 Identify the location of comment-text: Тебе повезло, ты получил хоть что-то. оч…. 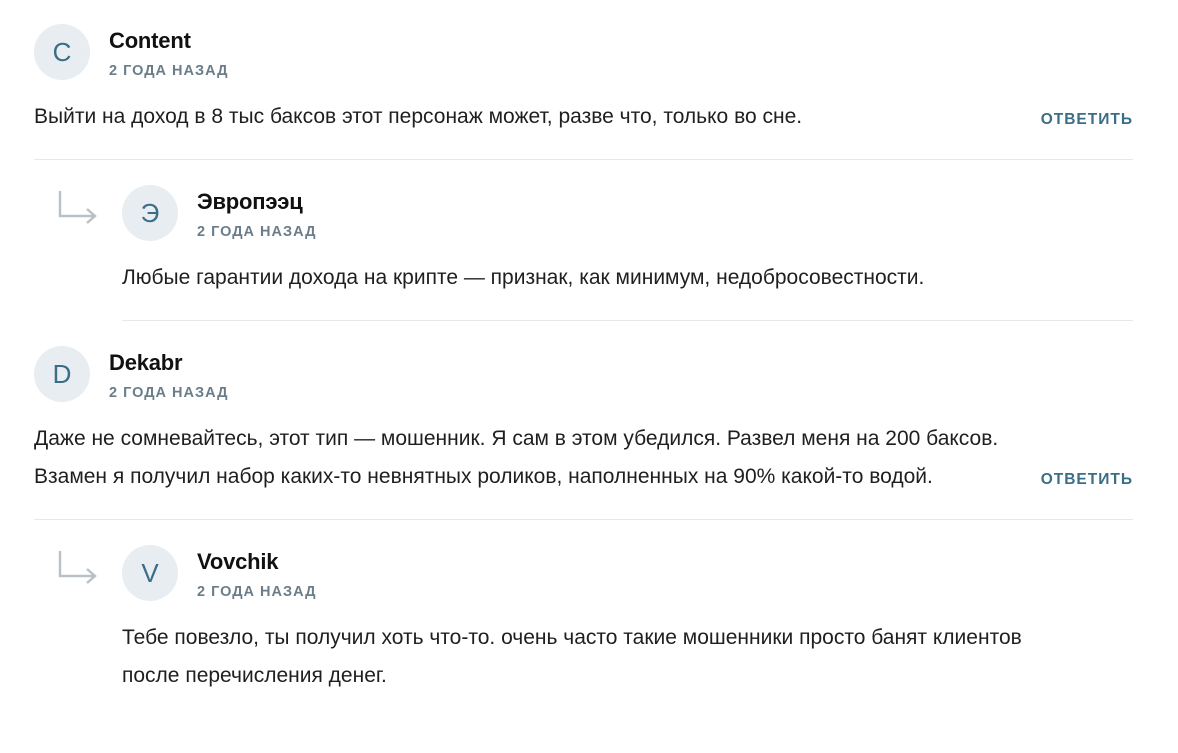
(572, 656).